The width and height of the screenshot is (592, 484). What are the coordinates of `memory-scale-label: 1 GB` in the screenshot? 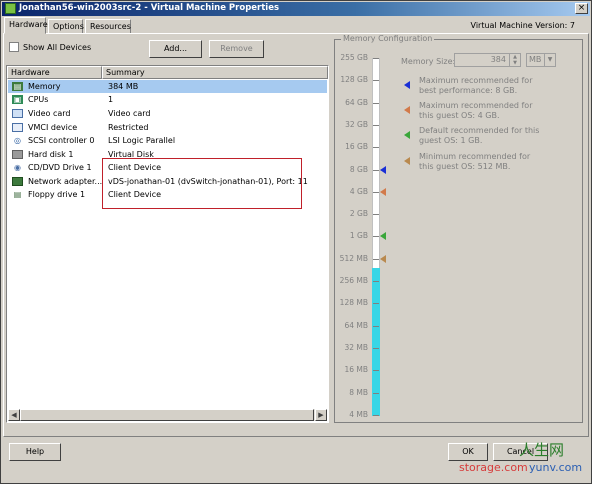 It's located at (358, 236).